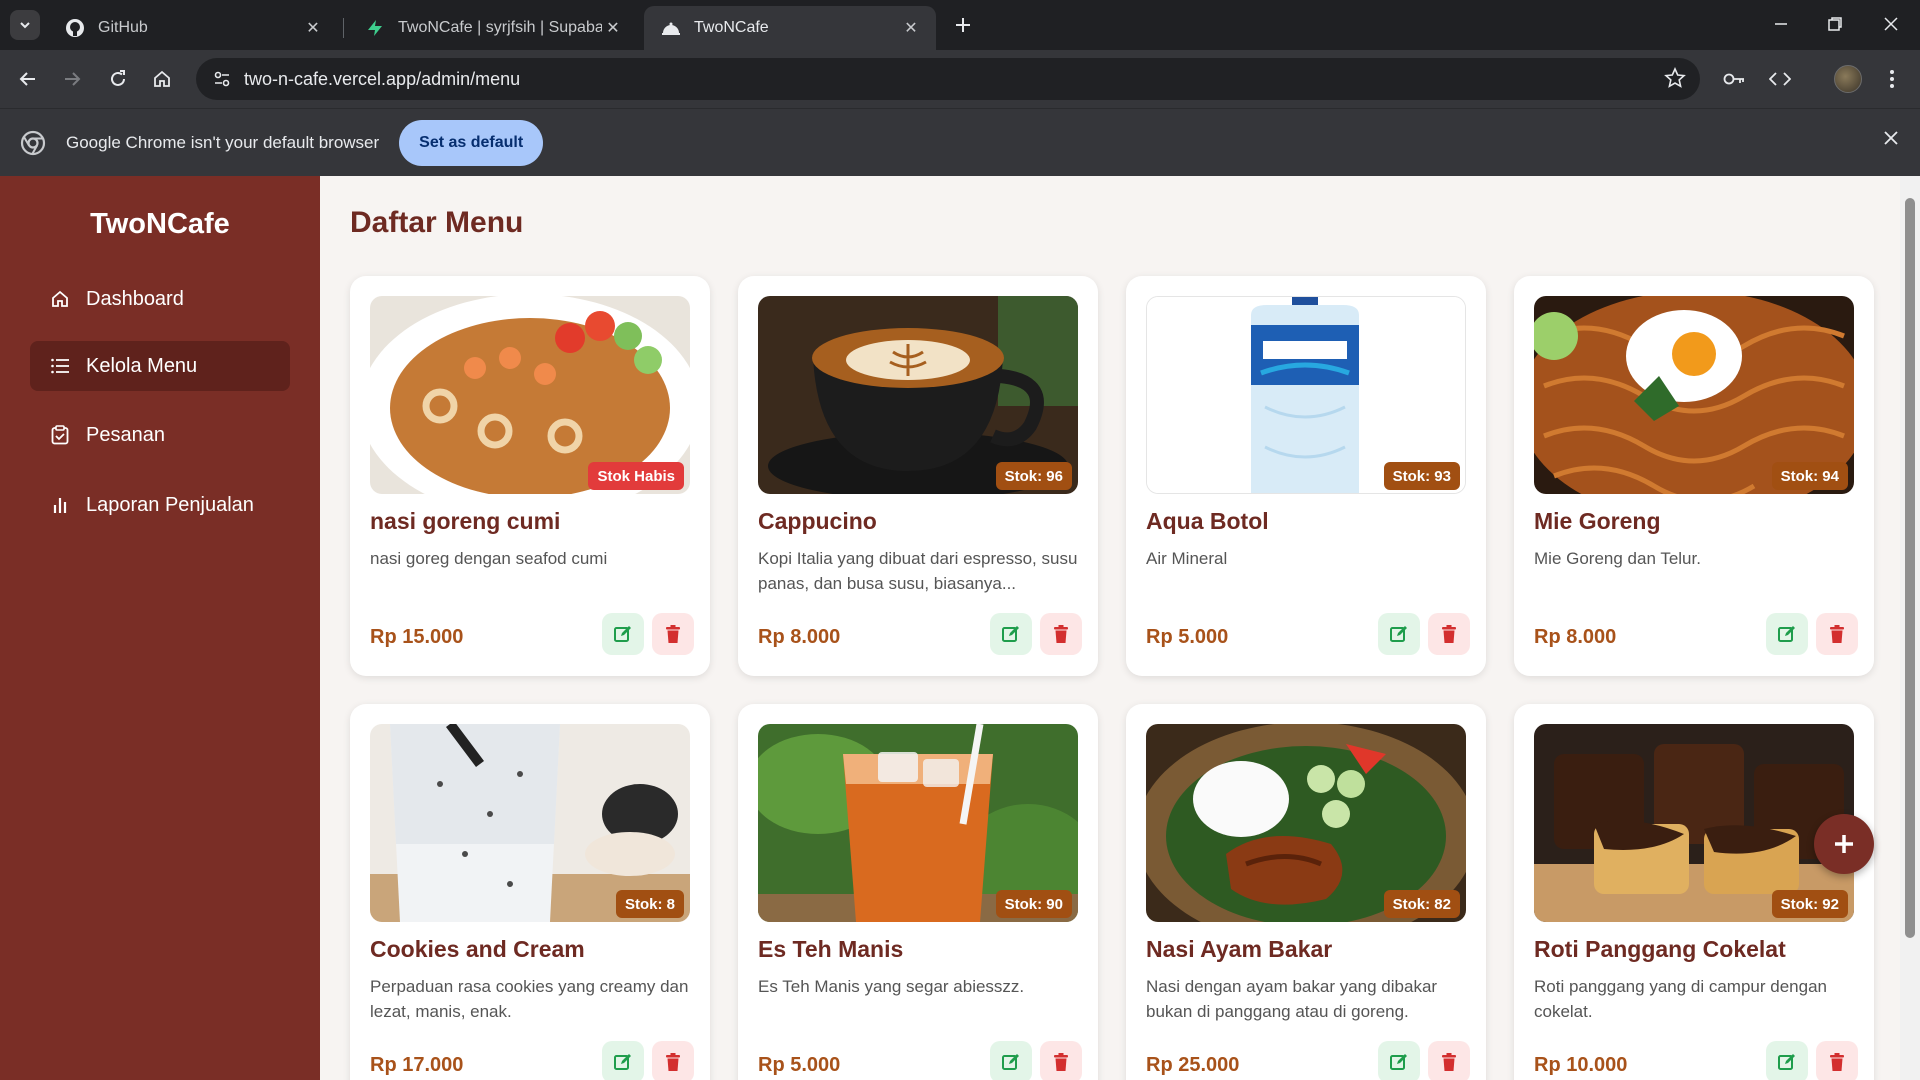 The width and height of the screenshot is (1920, 1080). I want to click on stock-badge: Stok: 90, so click(1033, 904).